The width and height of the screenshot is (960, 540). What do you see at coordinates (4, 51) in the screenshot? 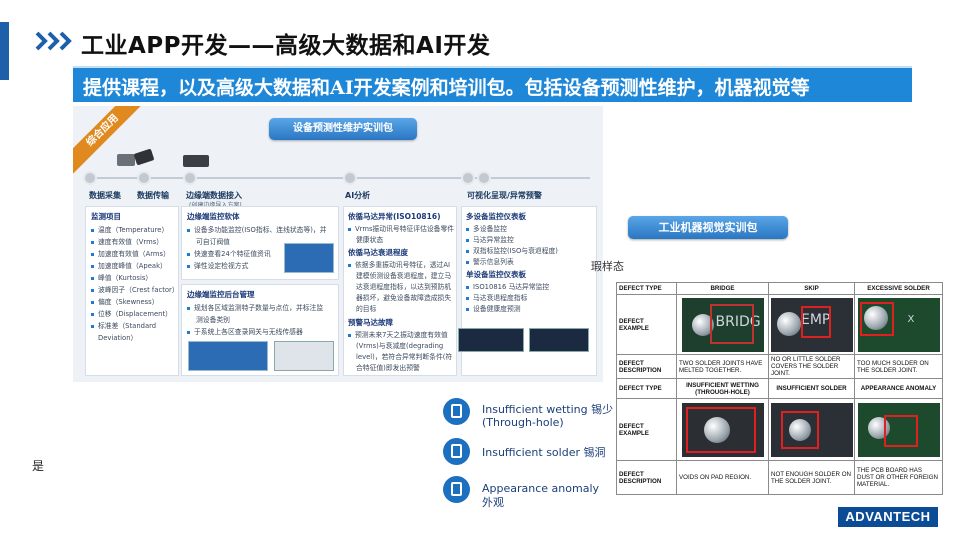
I see `accent-bar` at bounding box center [4, 51].